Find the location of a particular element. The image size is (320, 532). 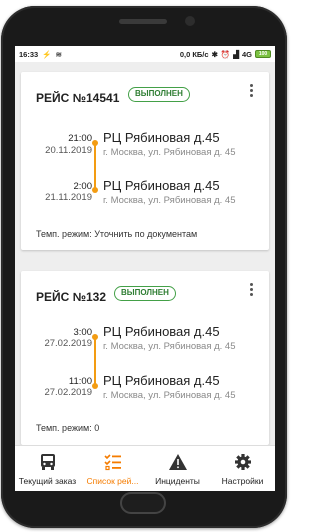

temp-mode: Темп. режим: 0 is located at coordinates (68, 428).